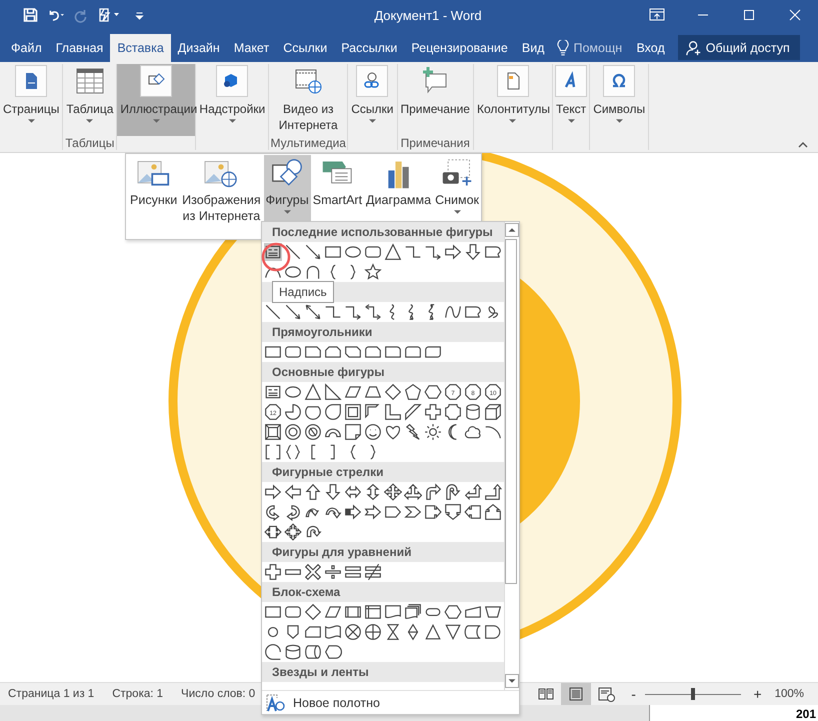 The width and height of the screenshot is (818, 721). I want to click on save-icon, so click(30, 15).